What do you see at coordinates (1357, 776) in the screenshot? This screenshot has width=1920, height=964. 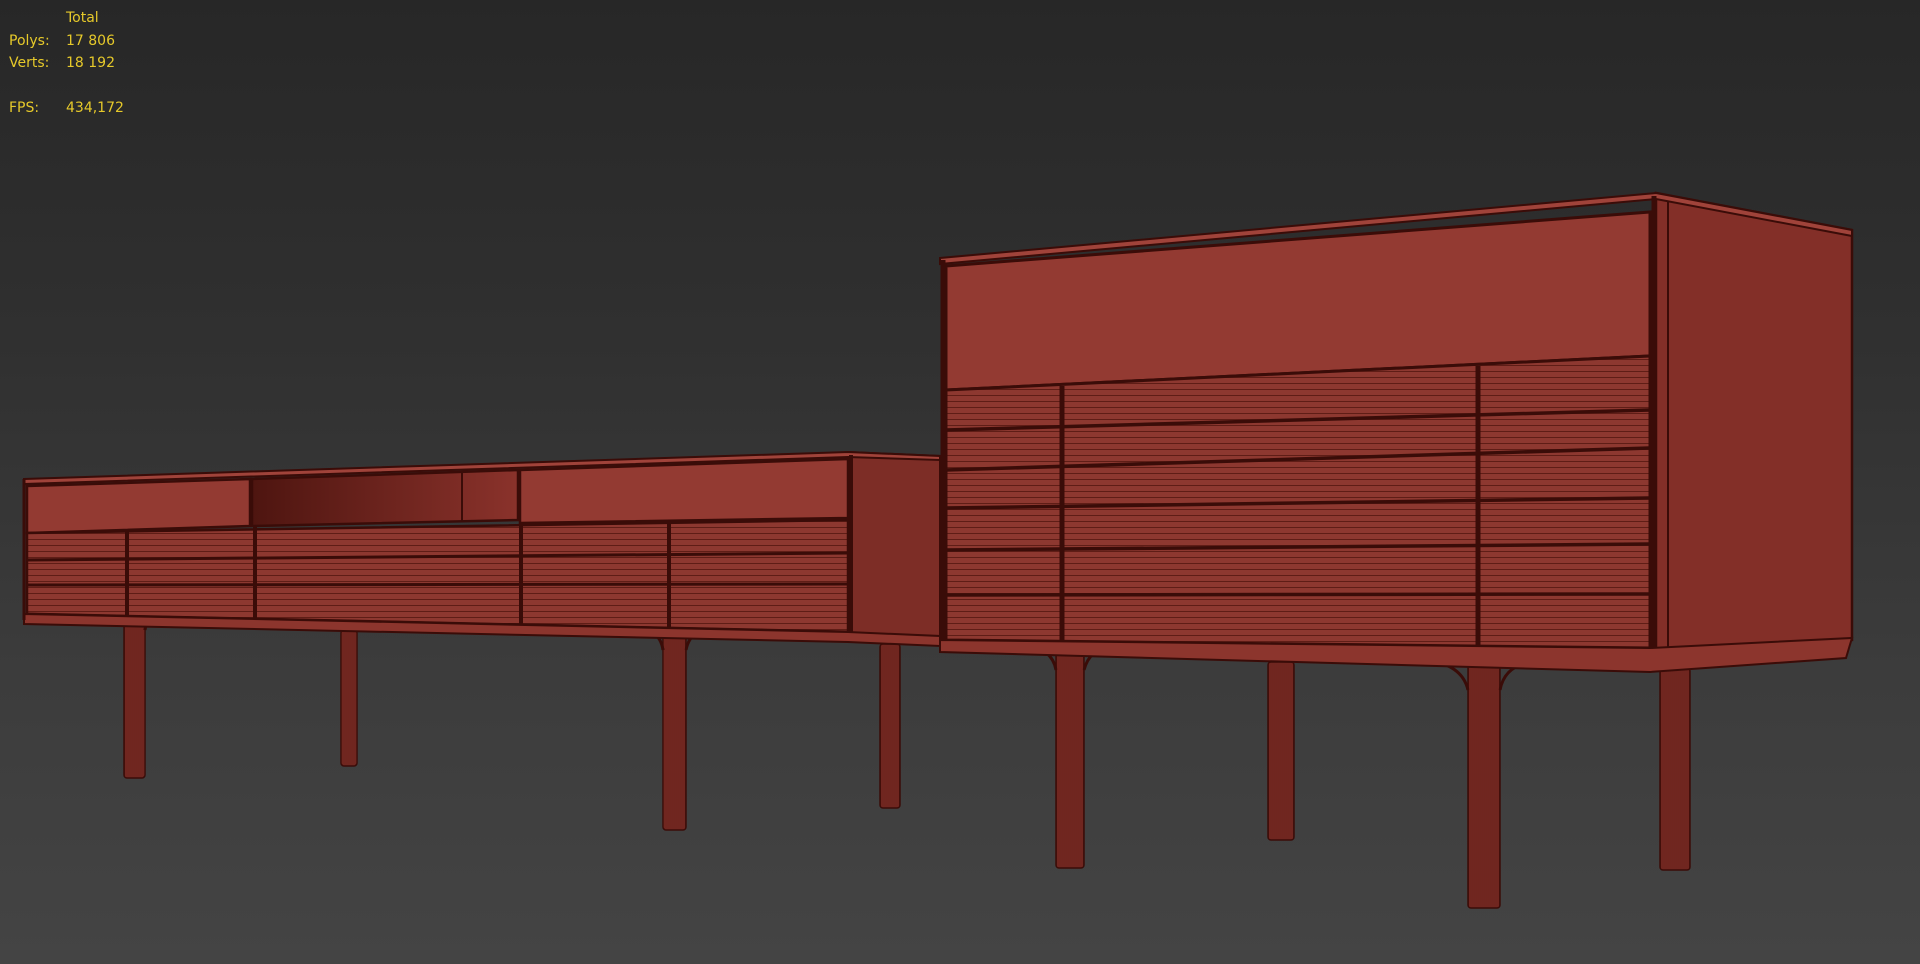 I see `tall-sideboard-legs` at bounding box center [1357, 776].